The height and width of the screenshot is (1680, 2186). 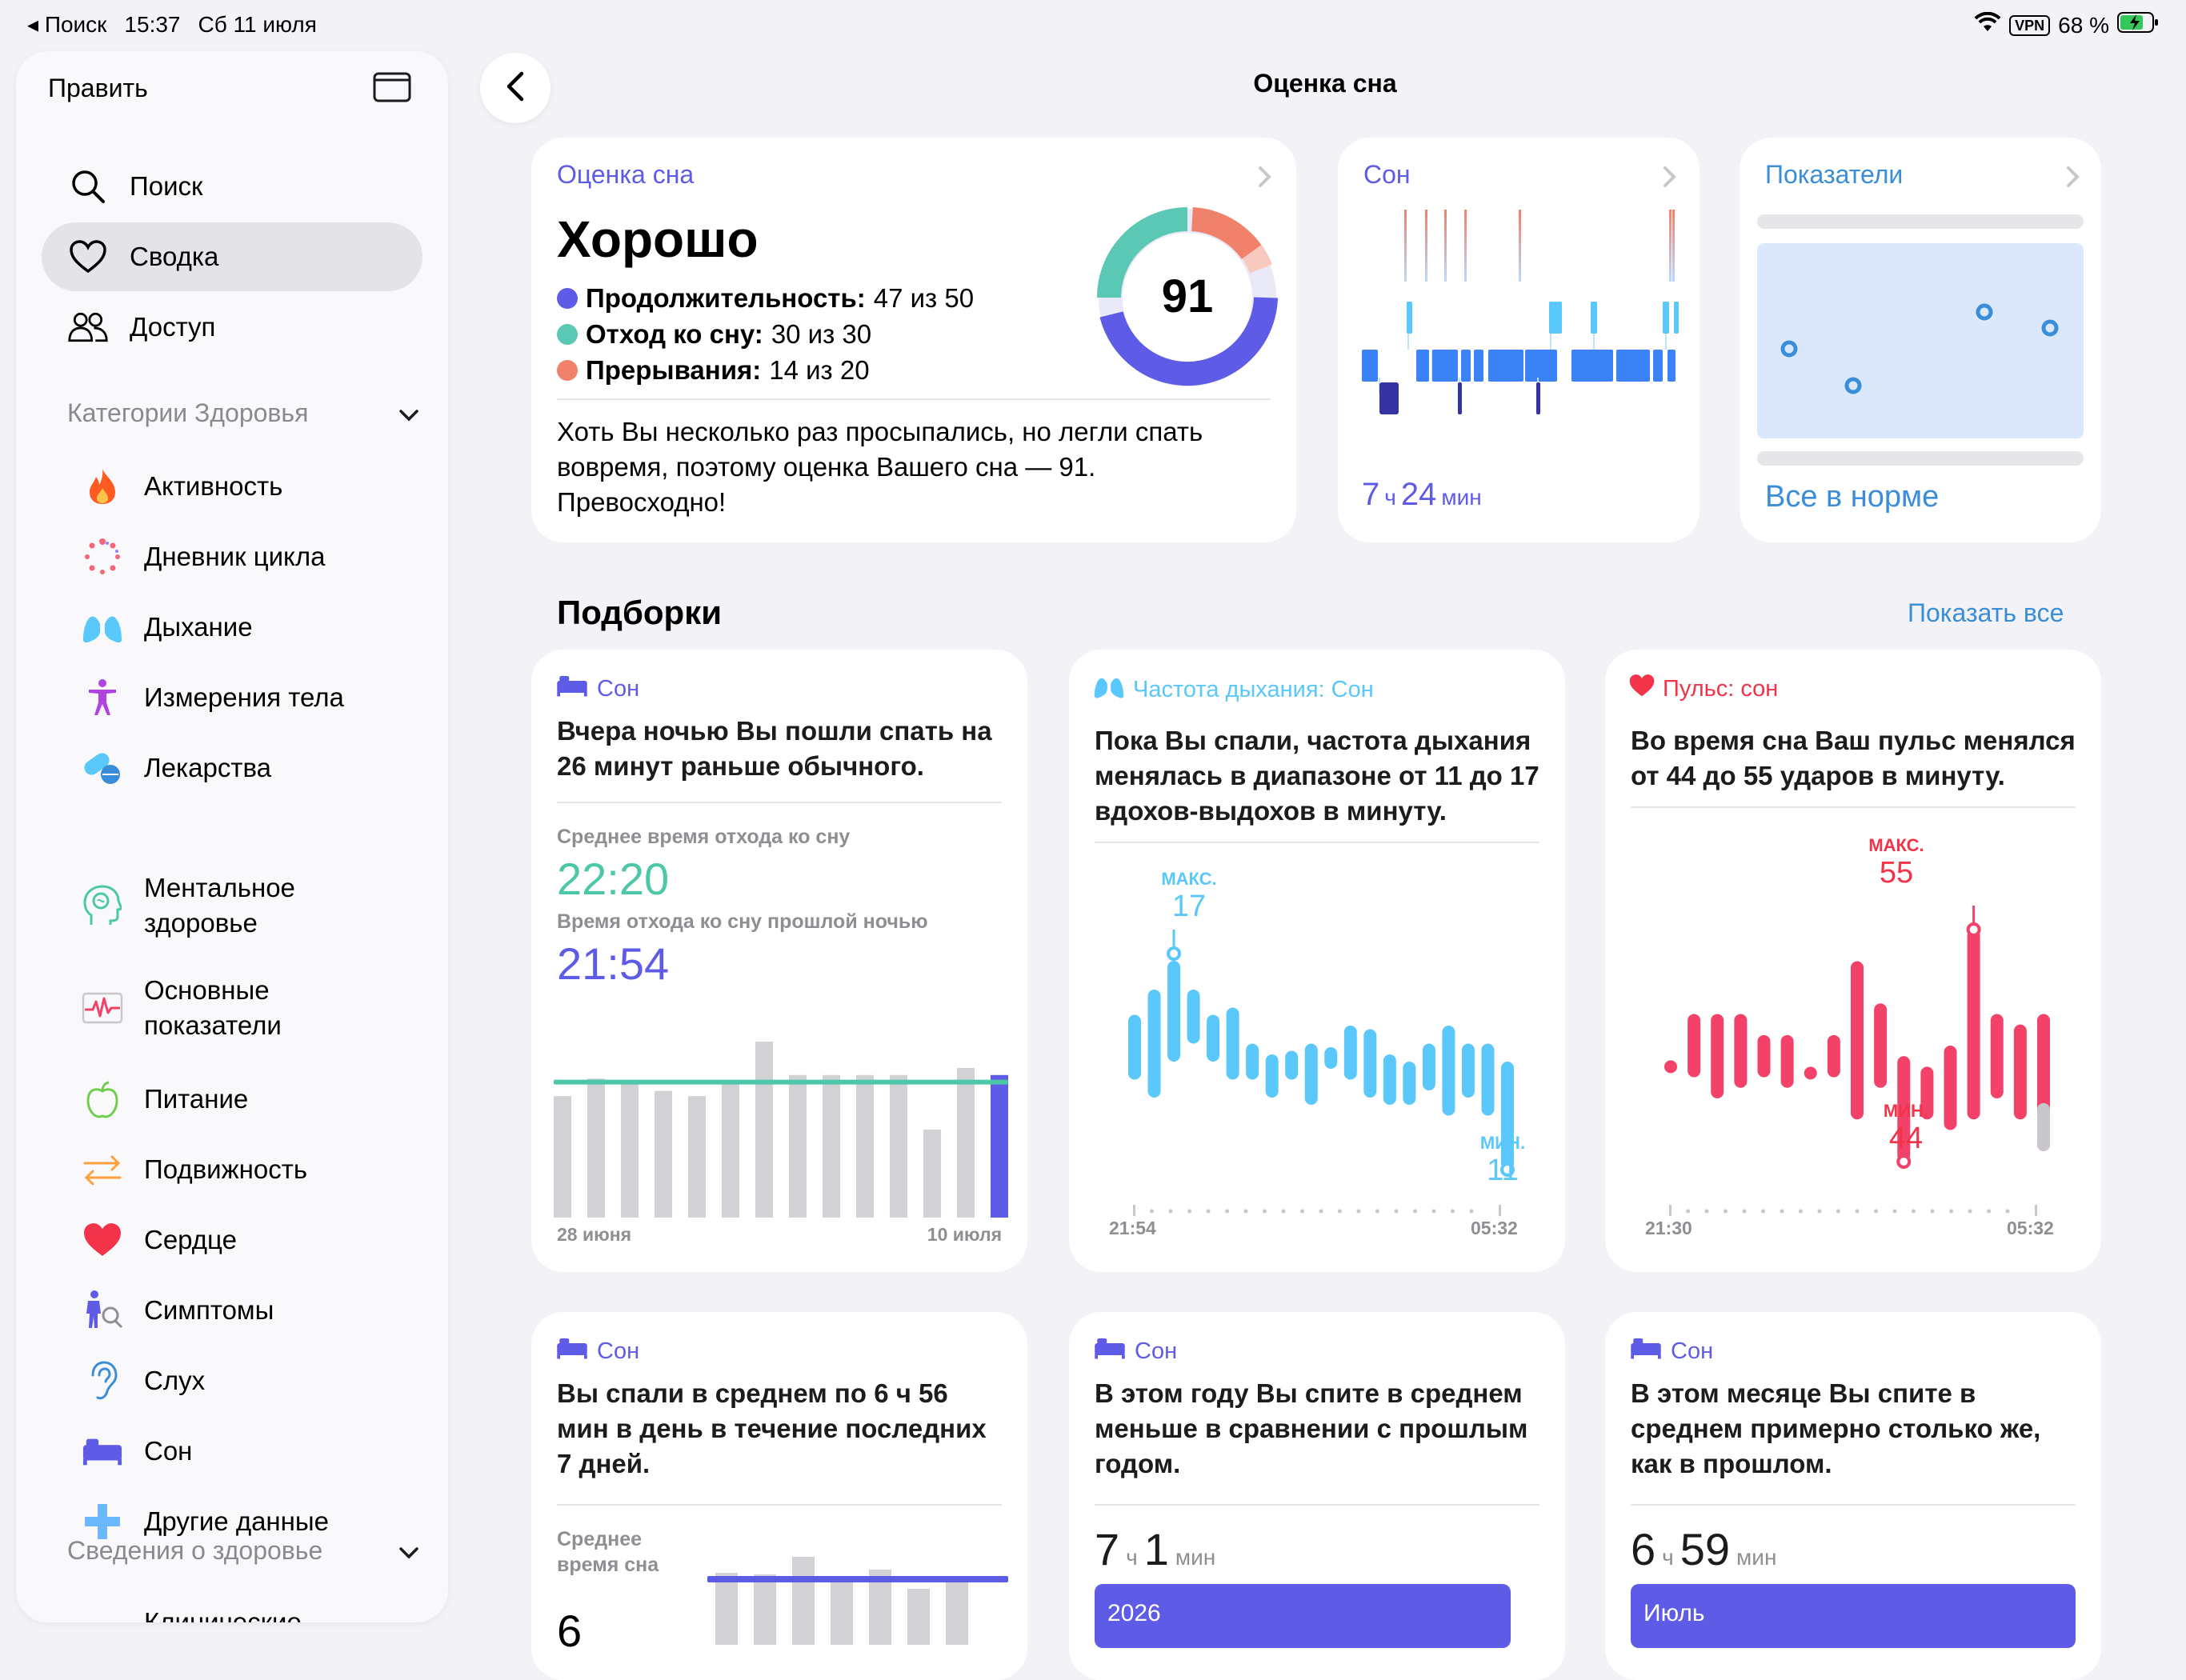 What do you see at coordinates (743, 921) in the screenshot?
I see `last-bedtime-label: Время отхода ко сну прошлой ночью` at bounding box center [743, 921].